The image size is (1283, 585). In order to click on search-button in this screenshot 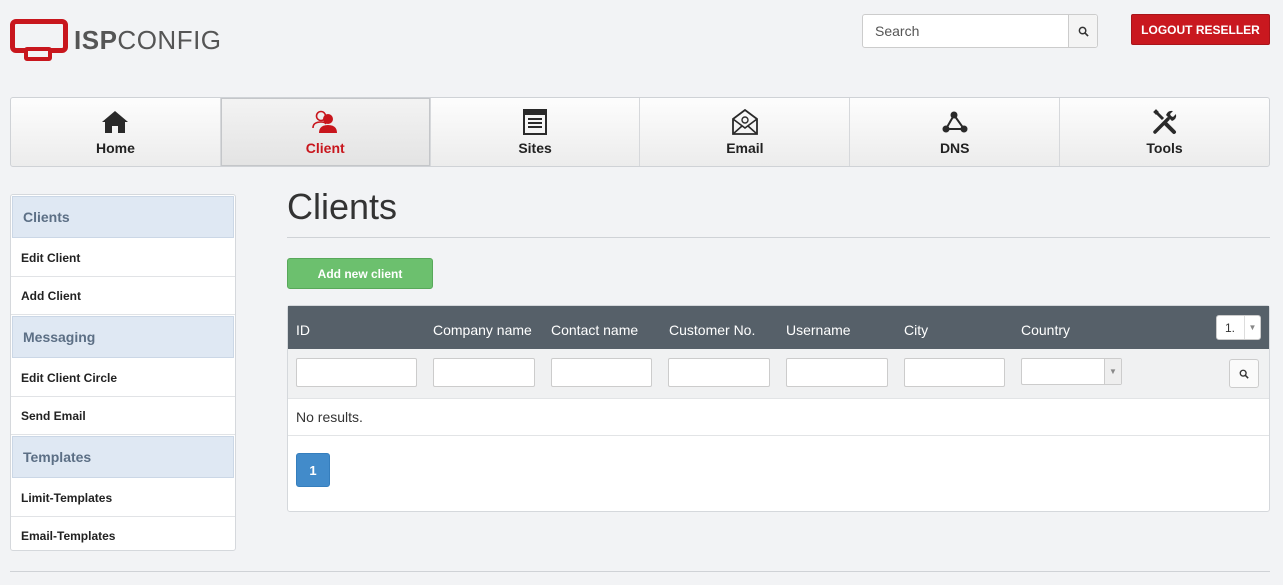, I will do `click(1082, 31)`.